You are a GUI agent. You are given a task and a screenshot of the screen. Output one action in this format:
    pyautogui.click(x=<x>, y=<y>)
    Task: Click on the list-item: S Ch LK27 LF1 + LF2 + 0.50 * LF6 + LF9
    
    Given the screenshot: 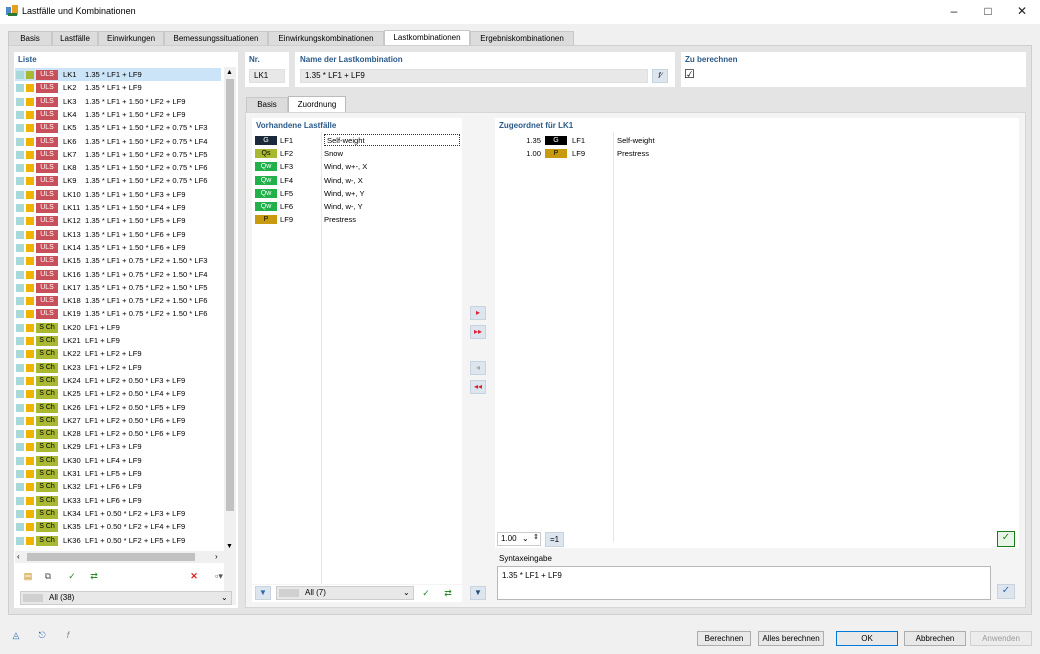 What is the action you would take?
    pyautogui.click(x=118, y=420)
    